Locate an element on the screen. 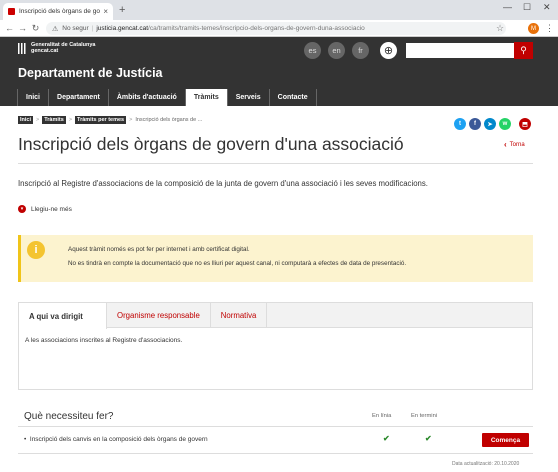 The height and width of the screenshot is (472, 558). gencat-favicon-icon is located at coordinates (11, 11).